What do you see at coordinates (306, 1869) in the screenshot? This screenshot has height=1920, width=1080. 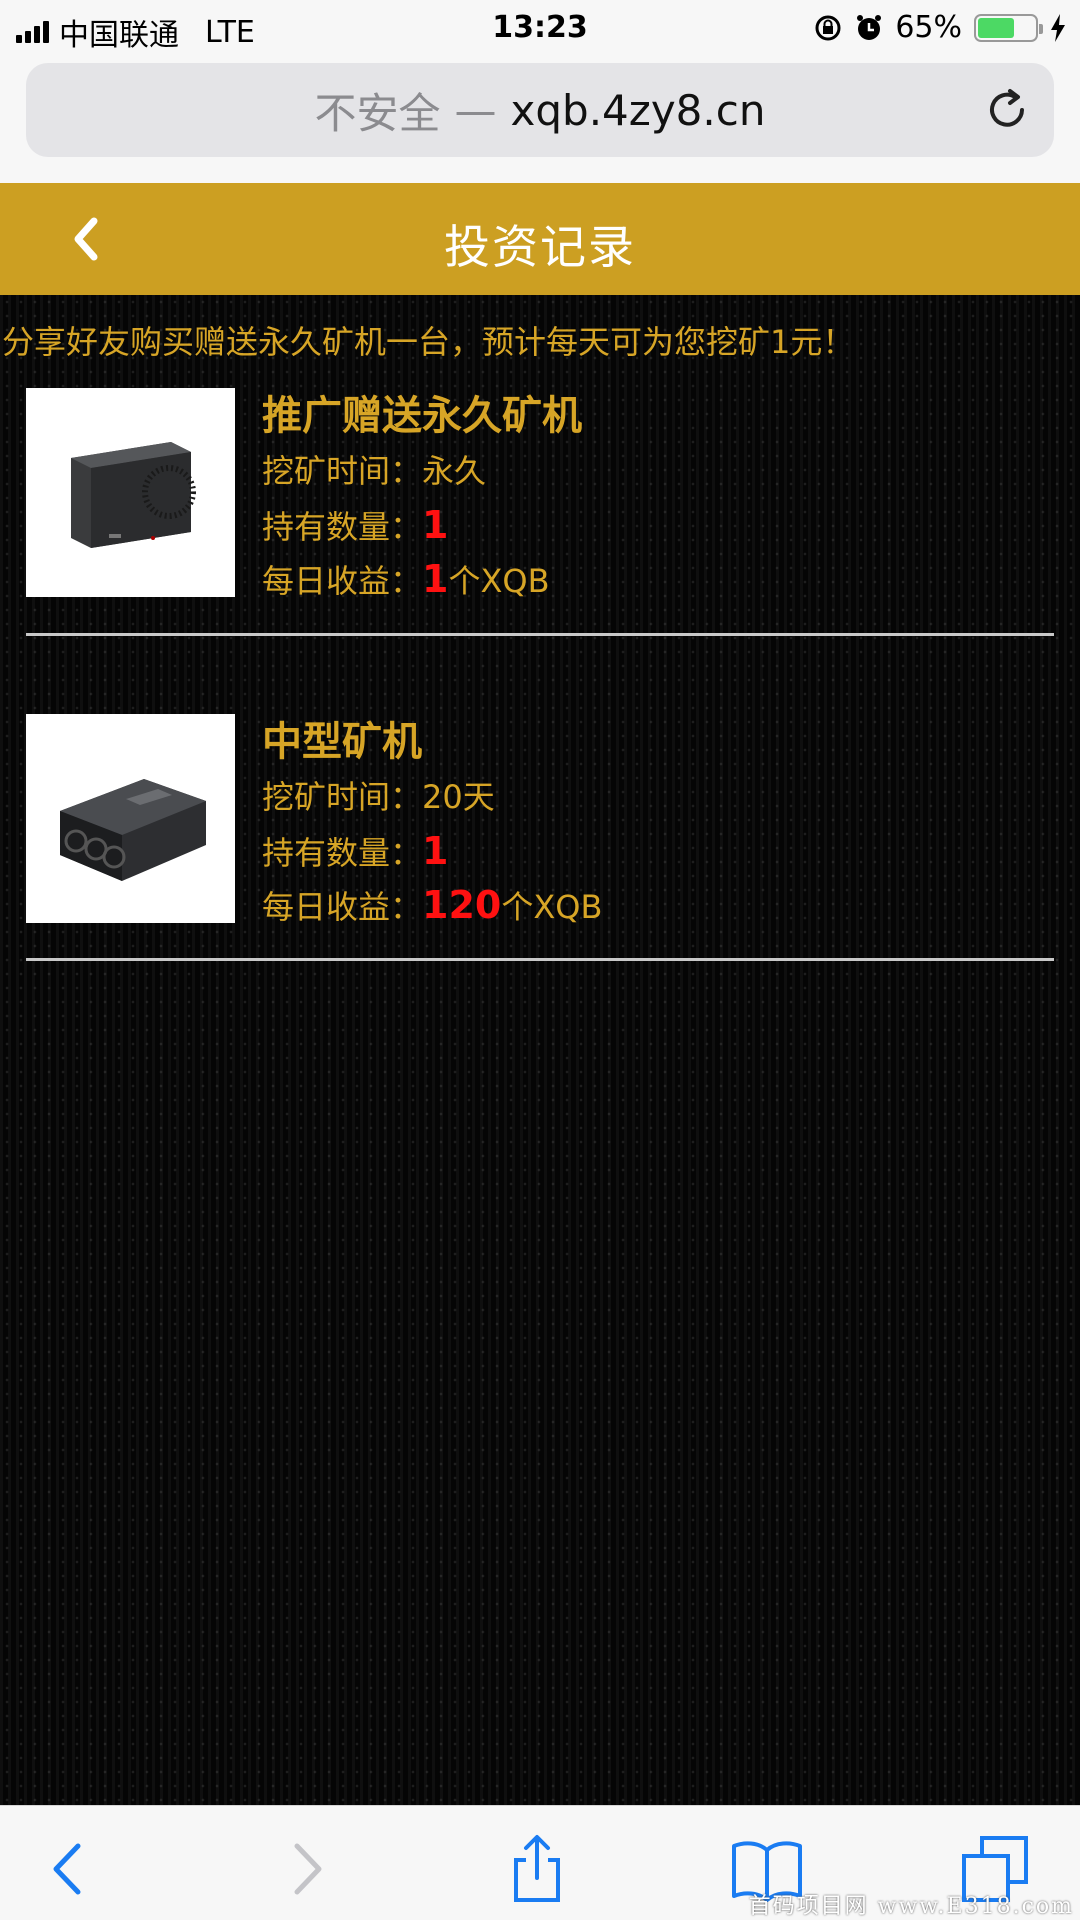 I see `forward-icon` at bounding box center [306, 1869].